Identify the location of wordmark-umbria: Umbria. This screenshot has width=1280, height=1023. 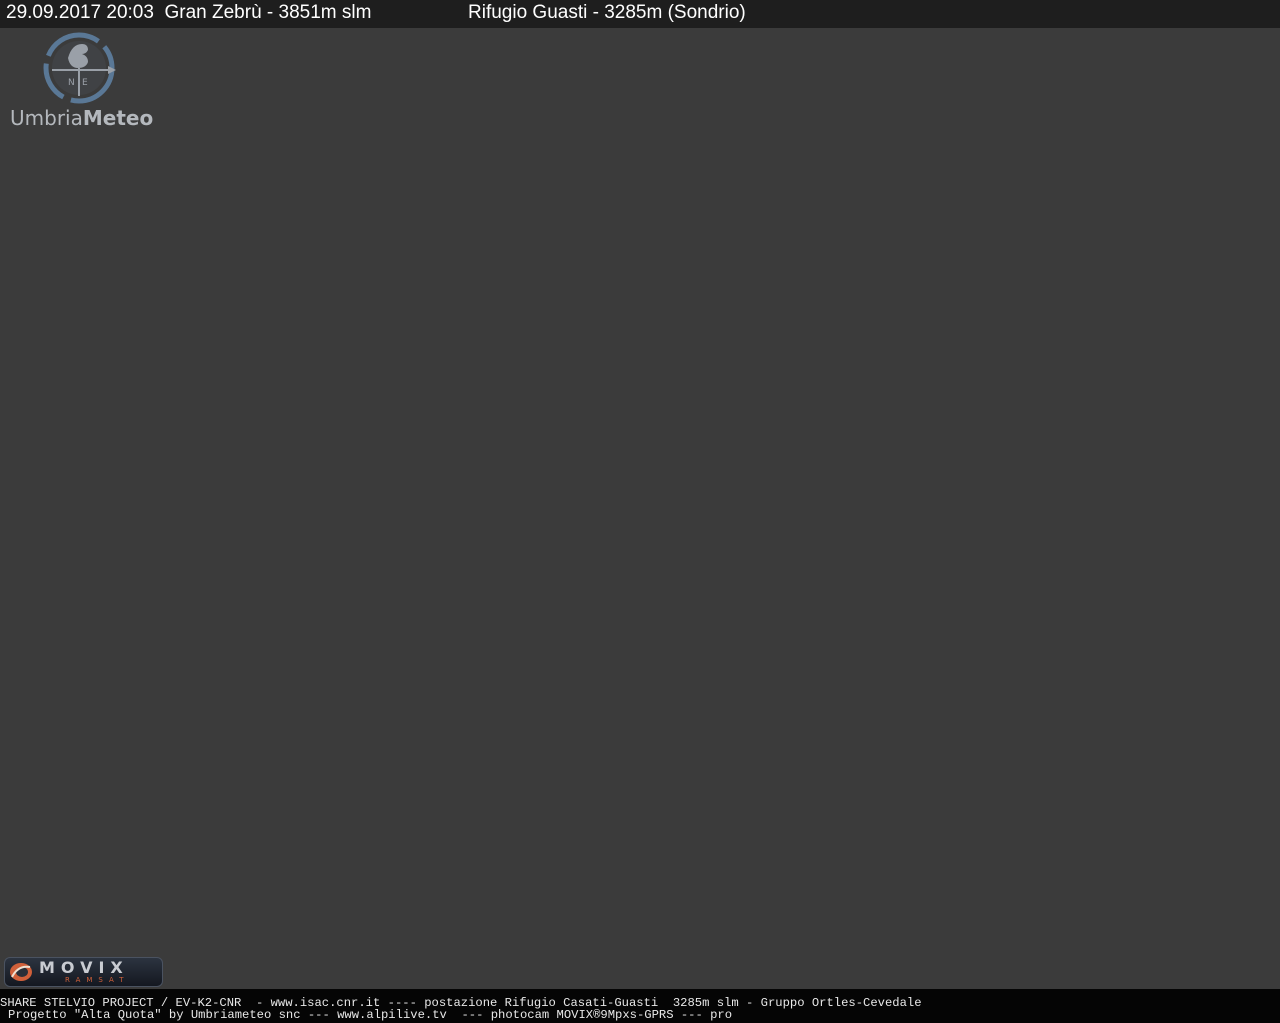
(46, 118).